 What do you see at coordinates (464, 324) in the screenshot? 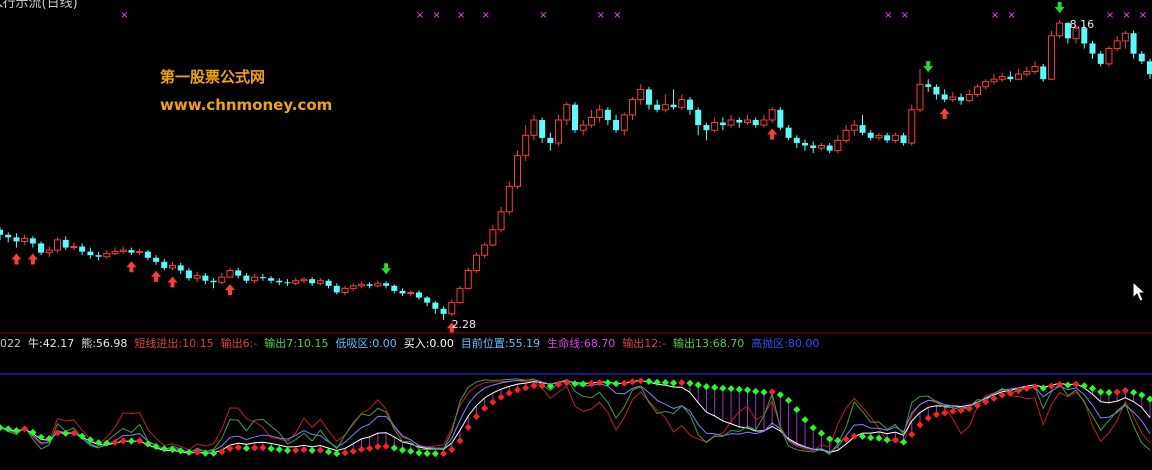
I see `low-price-label: 2.28` at bounding box center [464, 324].